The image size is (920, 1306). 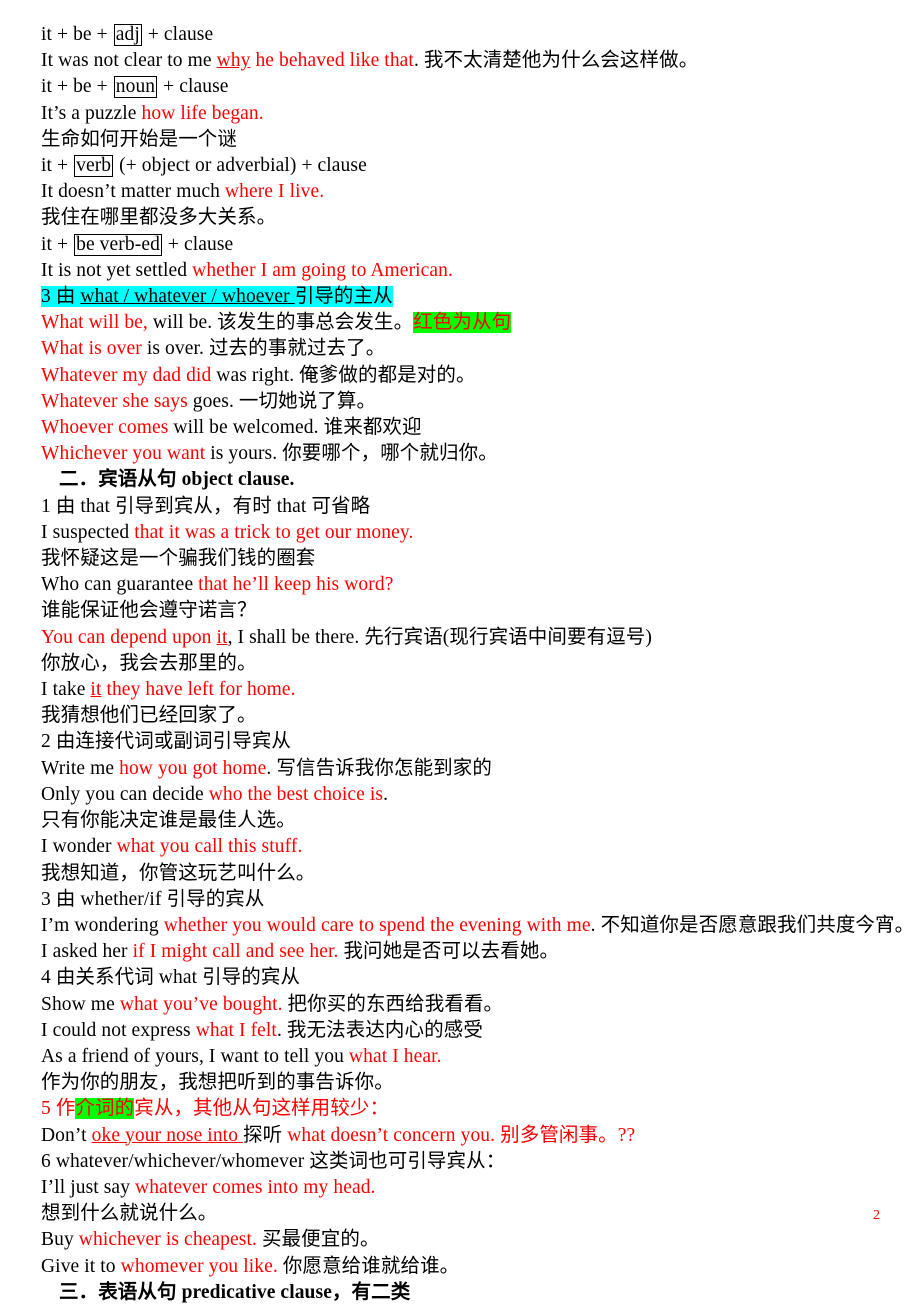 What do you see at coordinates (213, 401) in the screenshot?
I see `text-segment: goes.` at bounding box center [213, 401].